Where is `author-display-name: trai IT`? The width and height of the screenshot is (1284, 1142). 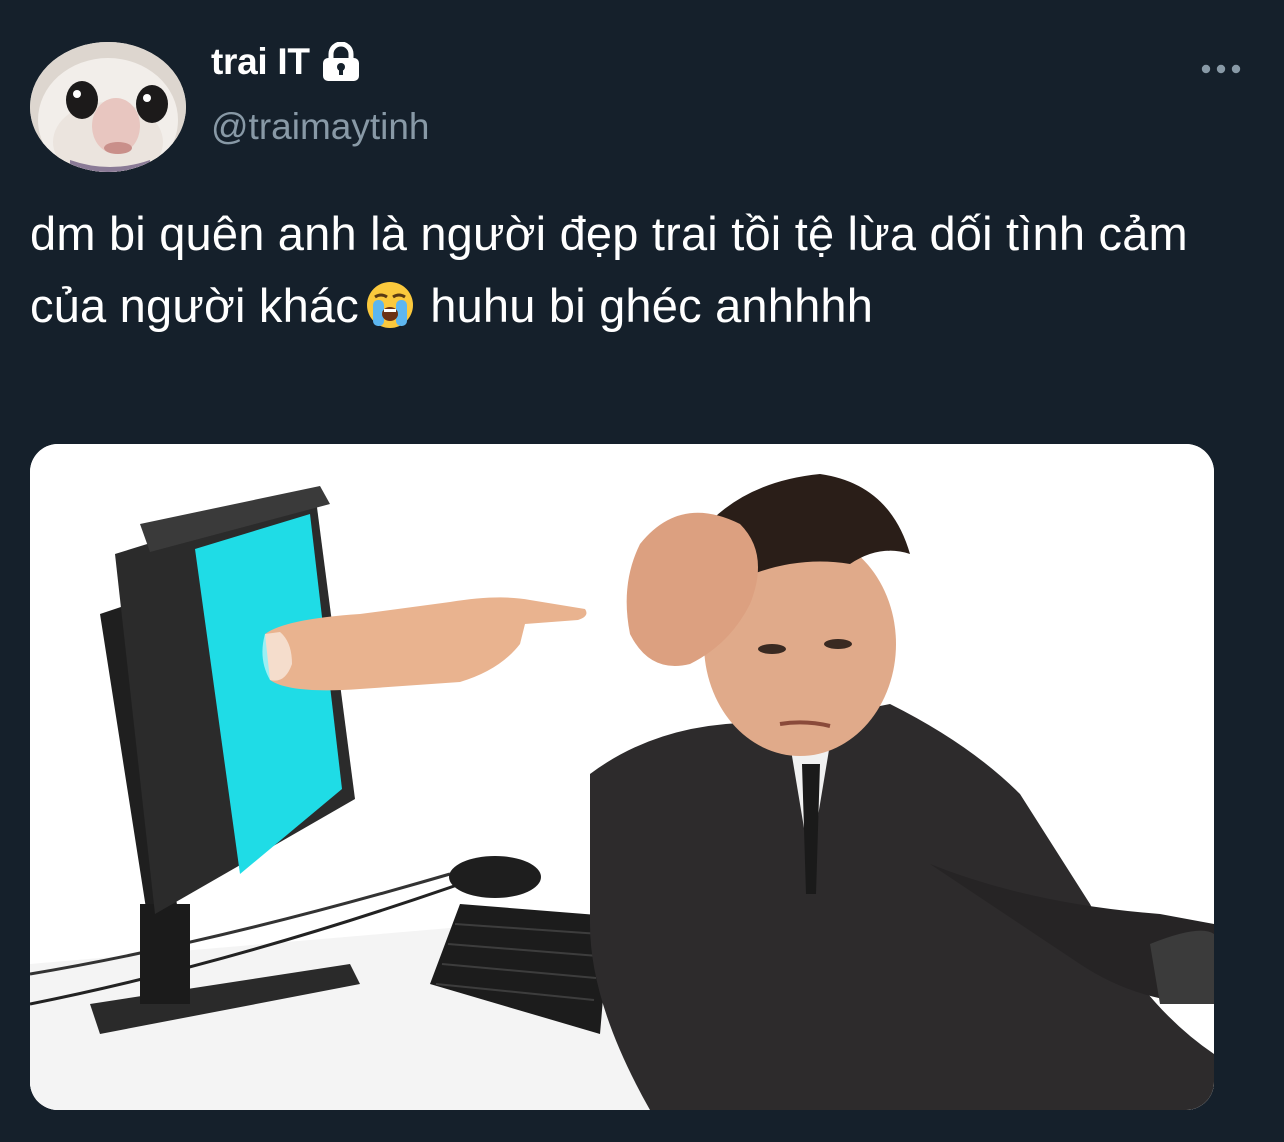
author-display-name: trai IT is located at coordinates (260, 62).